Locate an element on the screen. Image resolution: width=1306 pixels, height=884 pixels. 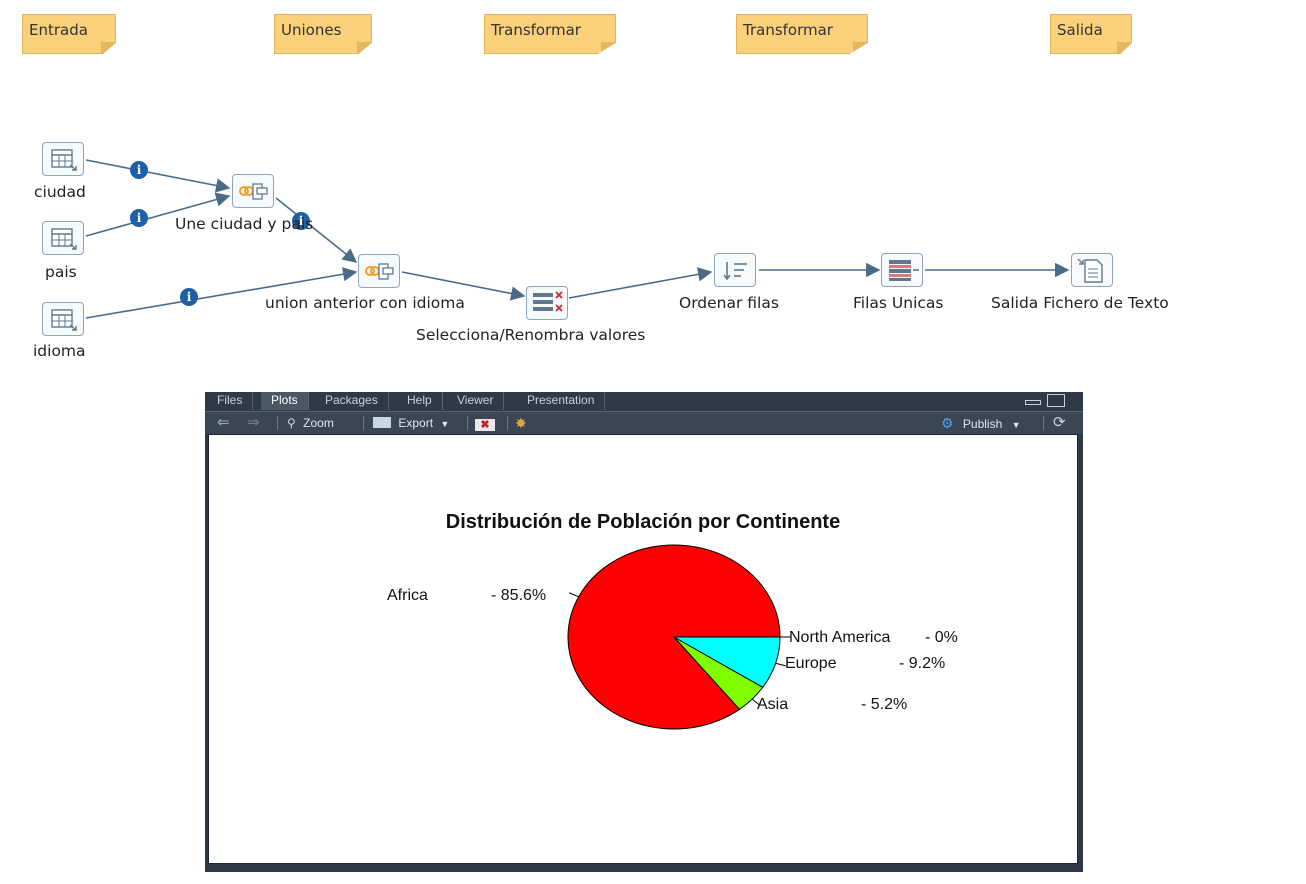
remove-plot-button: ✖ is located at coordinates (485, 423).